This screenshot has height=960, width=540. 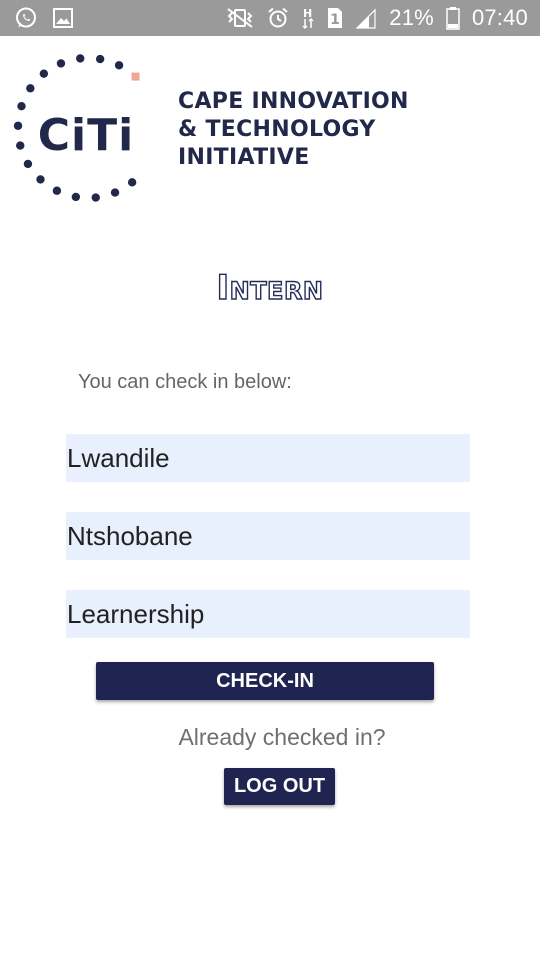 I want to click on logo-wordmark: CAPE INNOVATION & TECHNOLOGY INITIATIVE, so click(x=293, y=130).